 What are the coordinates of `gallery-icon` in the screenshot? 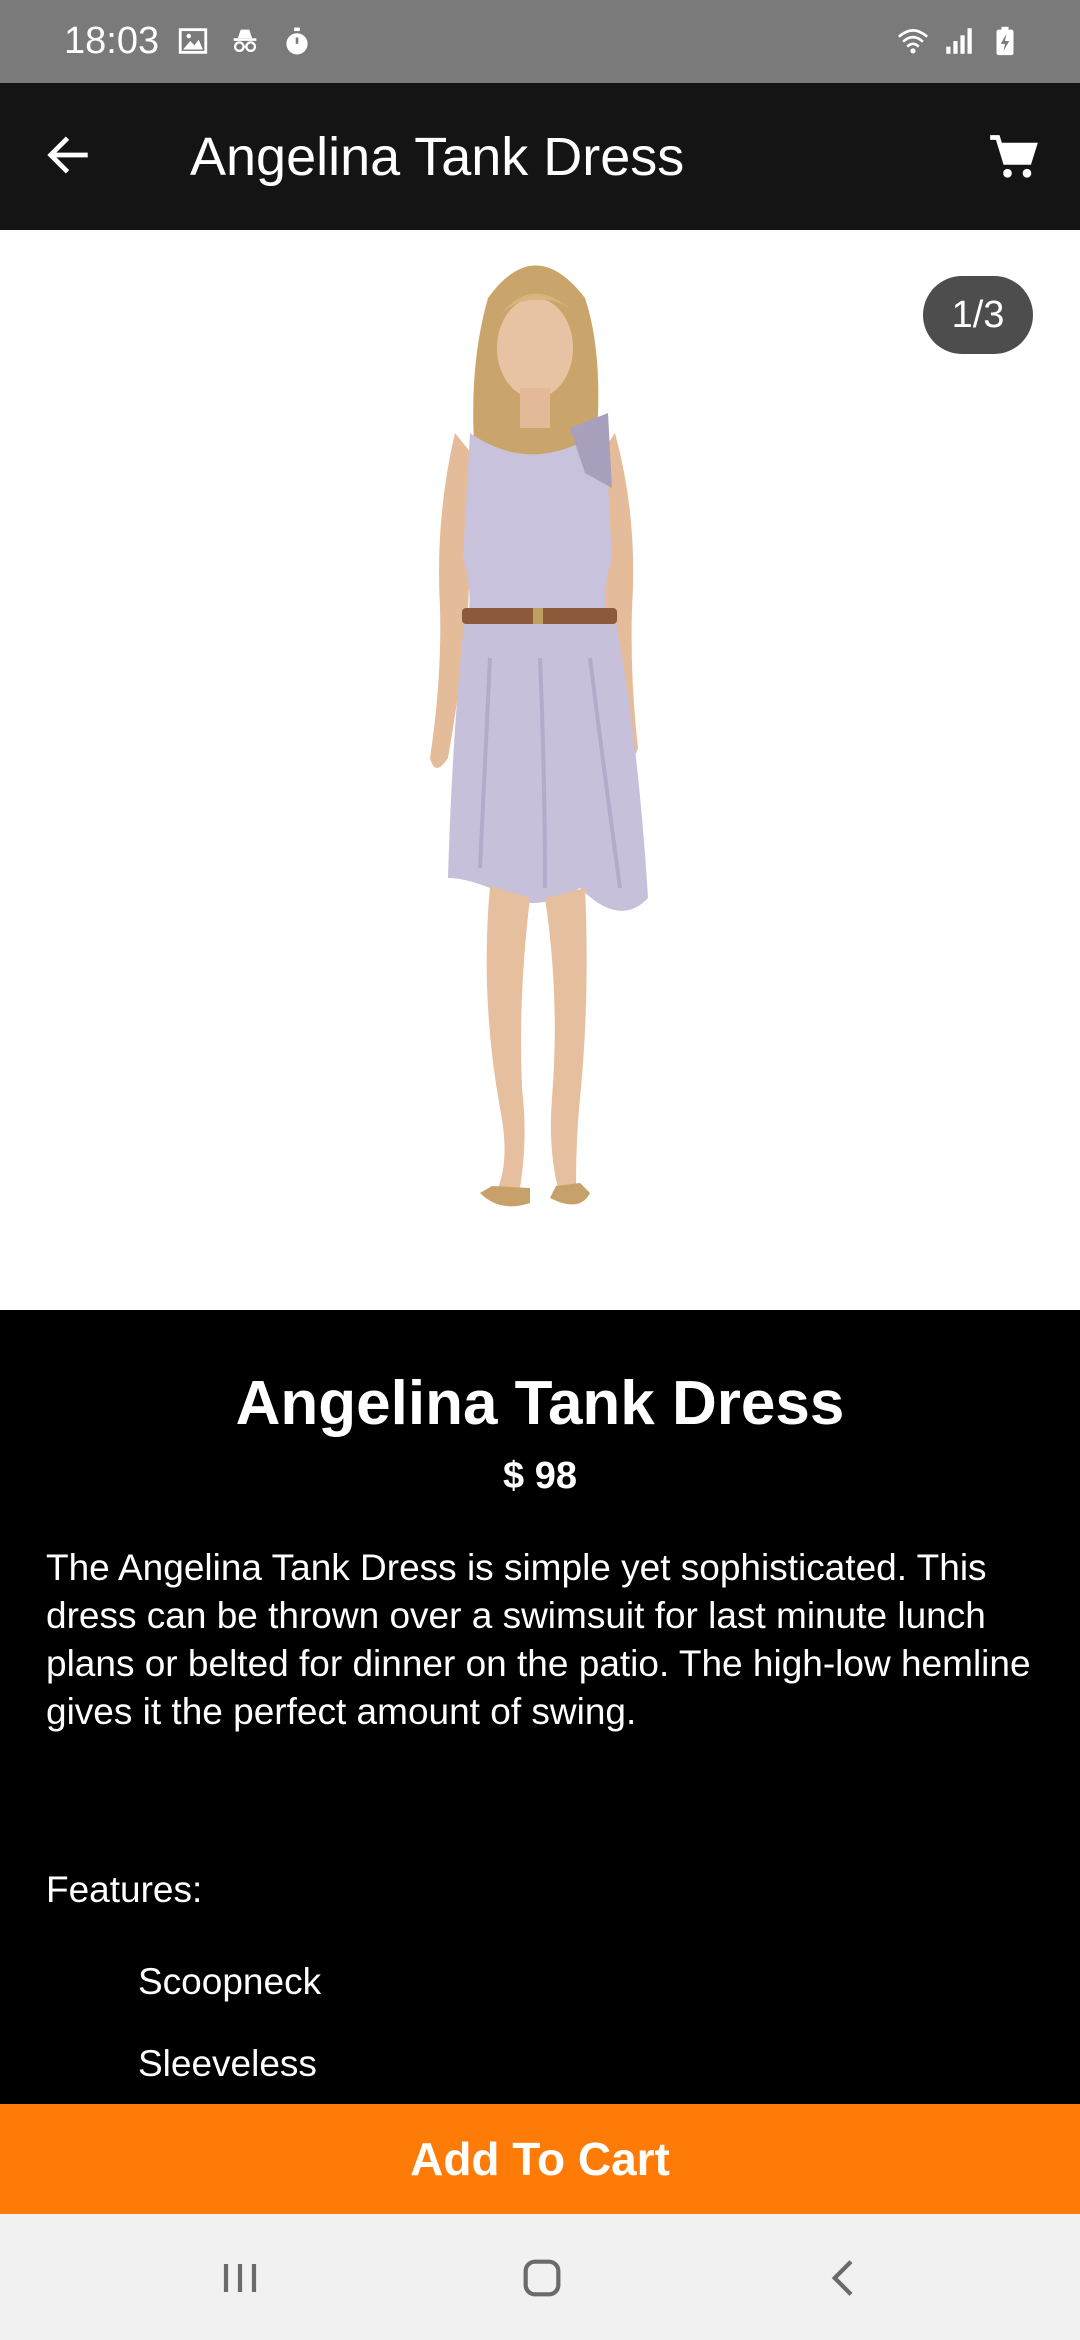 It's located at (193, 41).